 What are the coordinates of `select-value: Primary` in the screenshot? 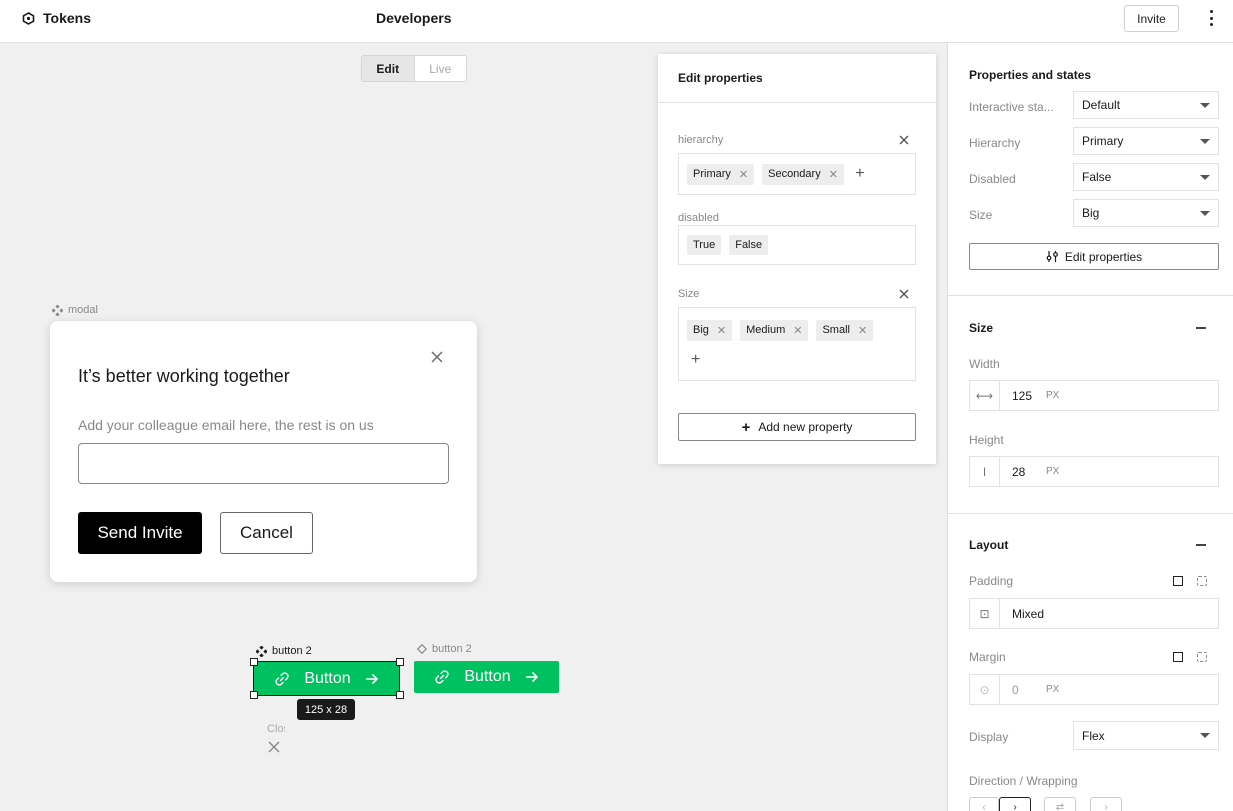 It's located at (1103, 141).